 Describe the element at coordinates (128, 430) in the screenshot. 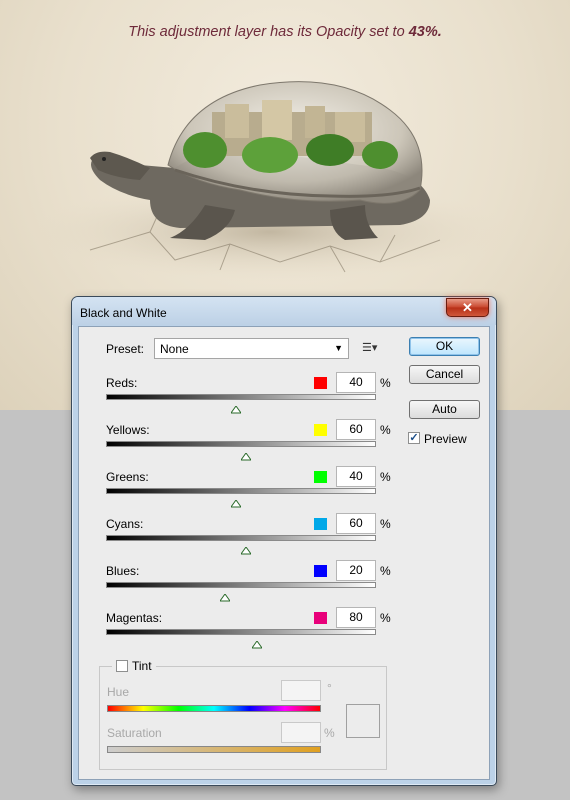

I see `yellows-label: Yellows:` at that location.